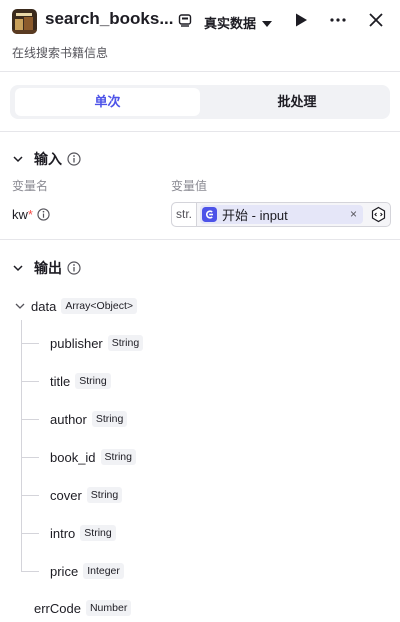 This screenshot has width=400, height=622. I want to click on close-icon, so click(376, 20).